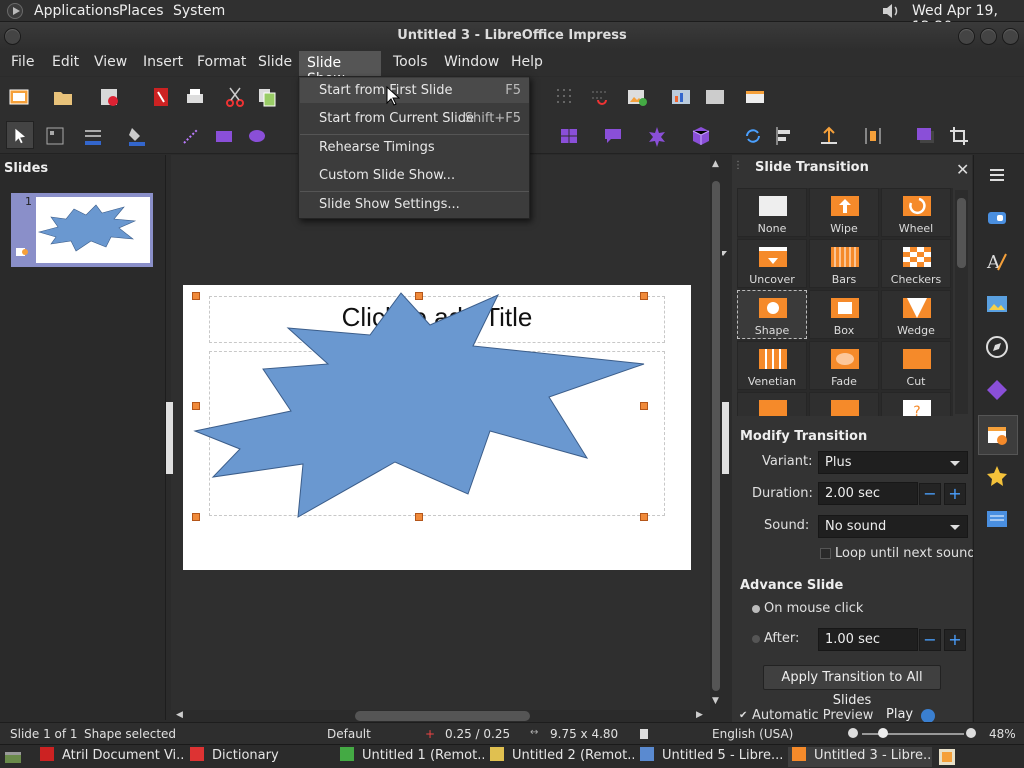  Describe the element at coordinates (644, 517) in the screenshot. I see `resize-handle-se` at that location.